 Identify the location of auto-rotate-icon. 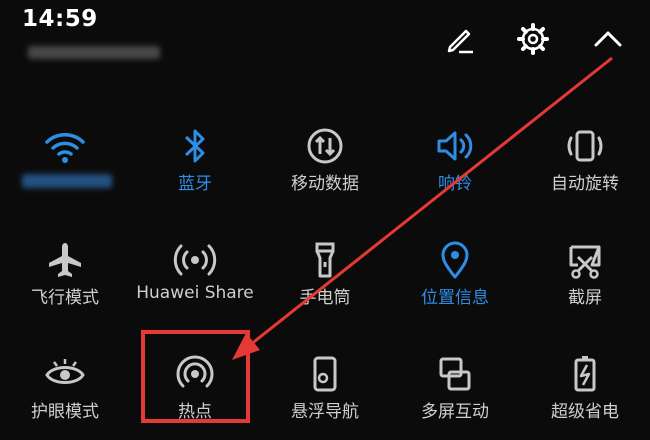
(585, 146).